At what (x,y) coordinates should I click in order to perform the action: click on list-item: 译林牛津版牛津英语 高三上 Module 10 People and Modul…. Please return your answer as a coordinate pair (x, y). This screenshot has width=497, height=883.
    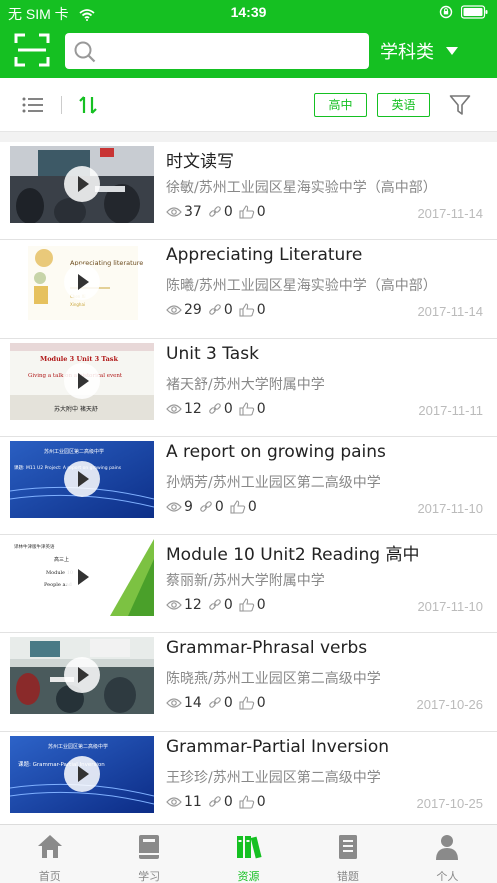
    Looking at the image, I should click on (248, 584).